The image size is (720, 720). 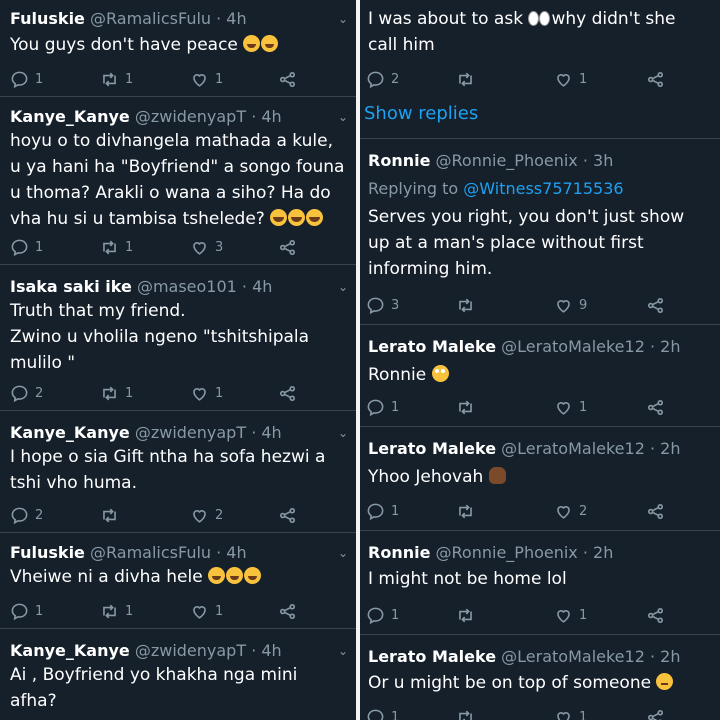 I want to click on reply-button: 3, so click(x=382, y=305).